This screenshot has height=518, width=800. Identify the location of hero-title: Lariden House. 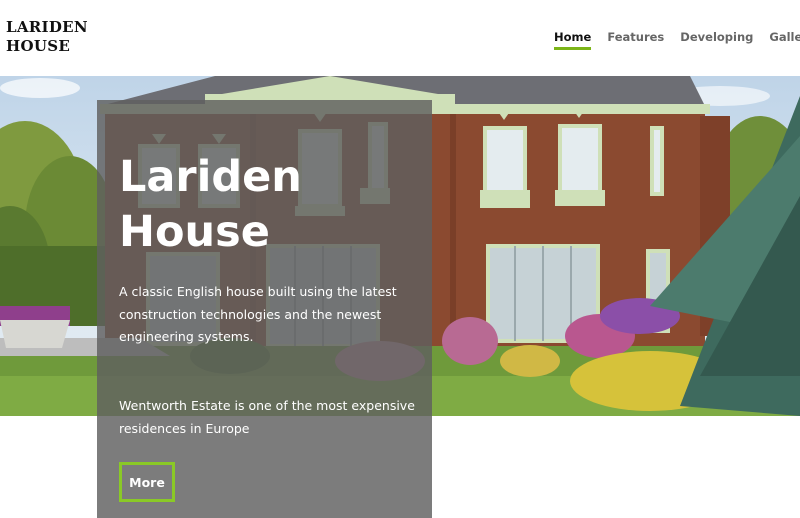
(210, 205).